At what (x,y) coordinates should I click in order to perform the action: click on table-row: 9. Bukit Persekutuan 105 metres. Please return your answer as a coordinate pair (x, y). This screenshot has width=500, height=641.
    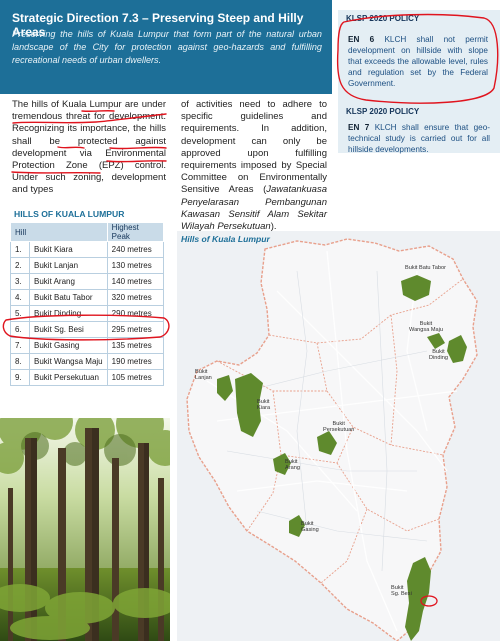
    Looking at the image, I should click on (87, 377).